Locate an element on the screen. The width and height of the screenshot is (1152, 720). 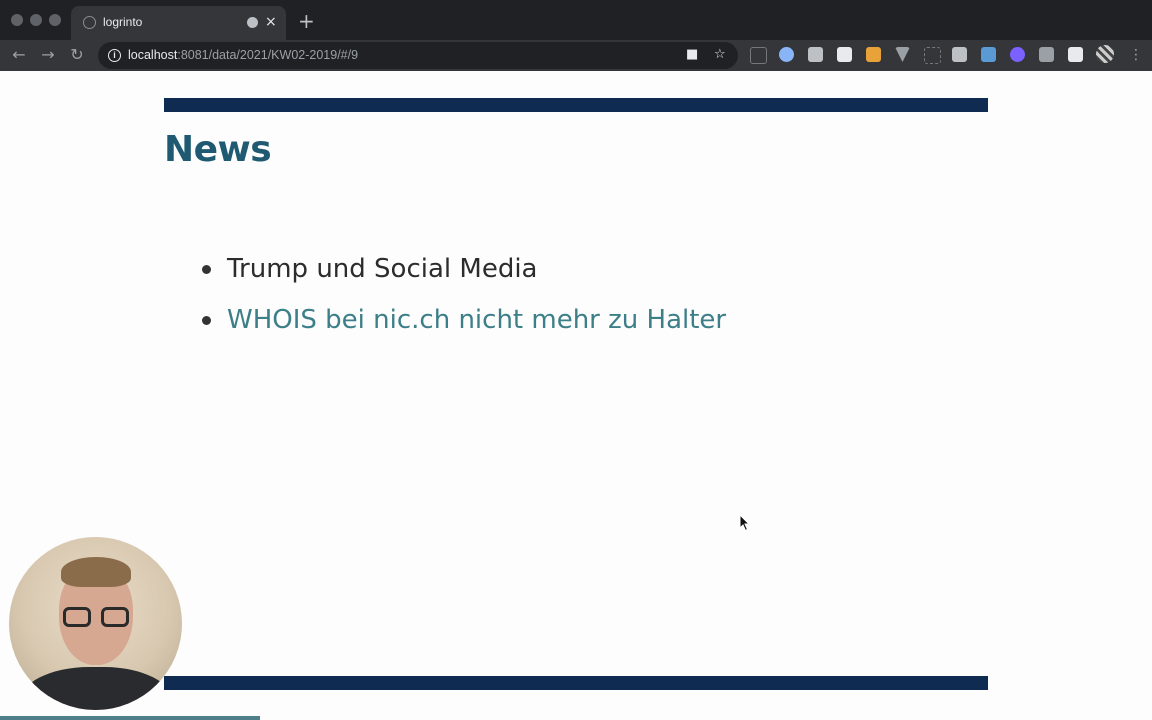
vue-devtools-icon is located at coordinates (902, 54).